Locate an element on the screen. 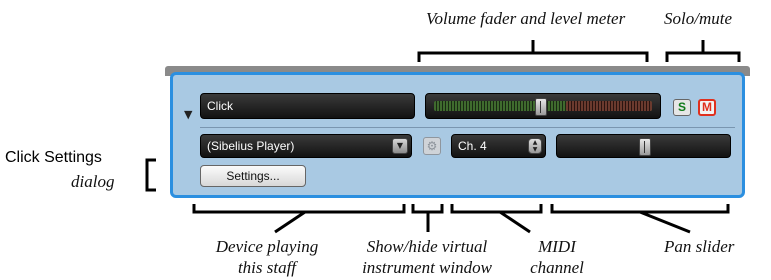 The height and width of the screenshot is (280, 771). showhide-annotation: Show/hide virtual instrument window is located at coordinates (427, 257).